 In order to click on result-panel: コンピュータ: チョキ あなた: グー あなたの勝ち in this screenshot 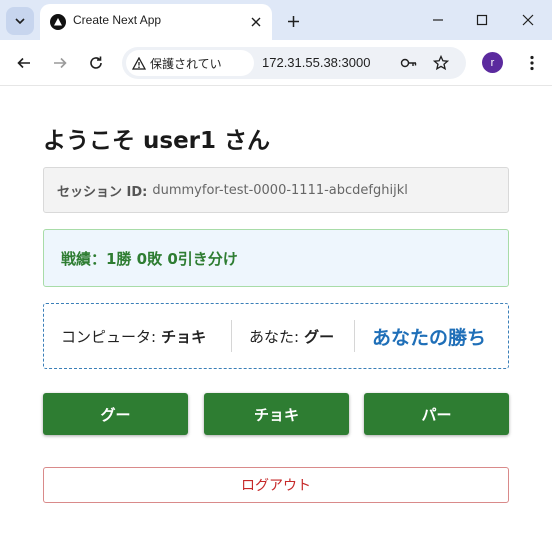, I will do `click(276, 336)`.